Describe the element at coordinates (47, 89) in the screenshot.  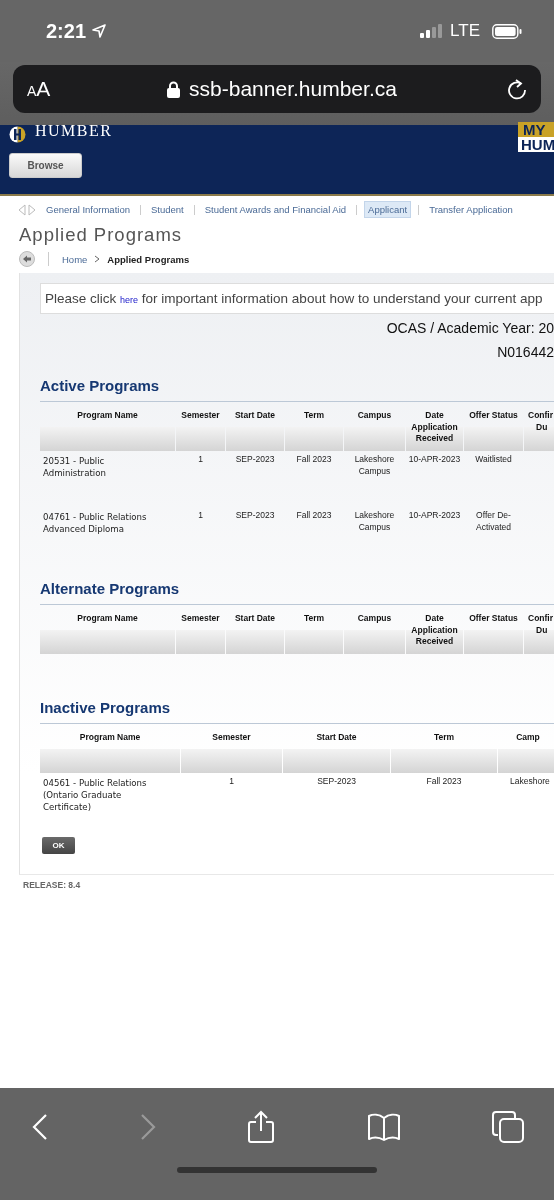
I see `reader-button: AA` at that location.